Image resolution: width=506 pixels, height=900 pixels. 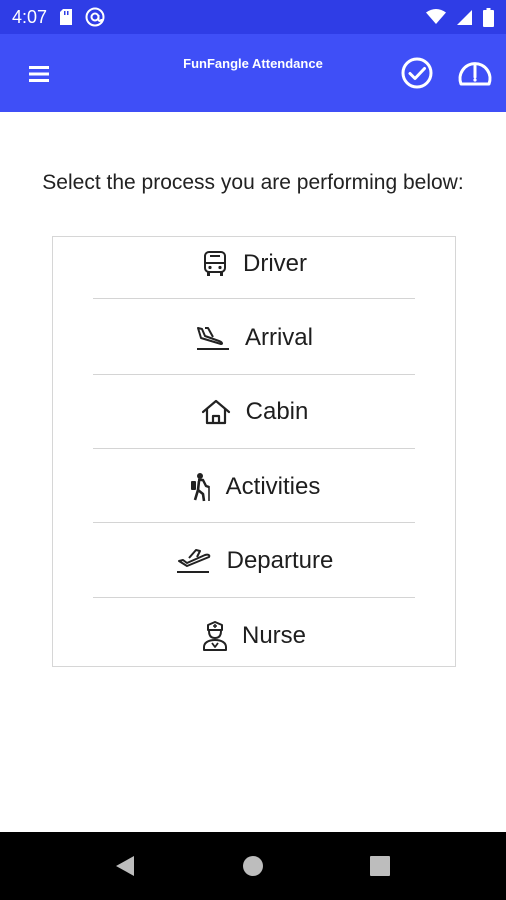 I want to click on status-bar: 4:07, so click(x=253, y=17).